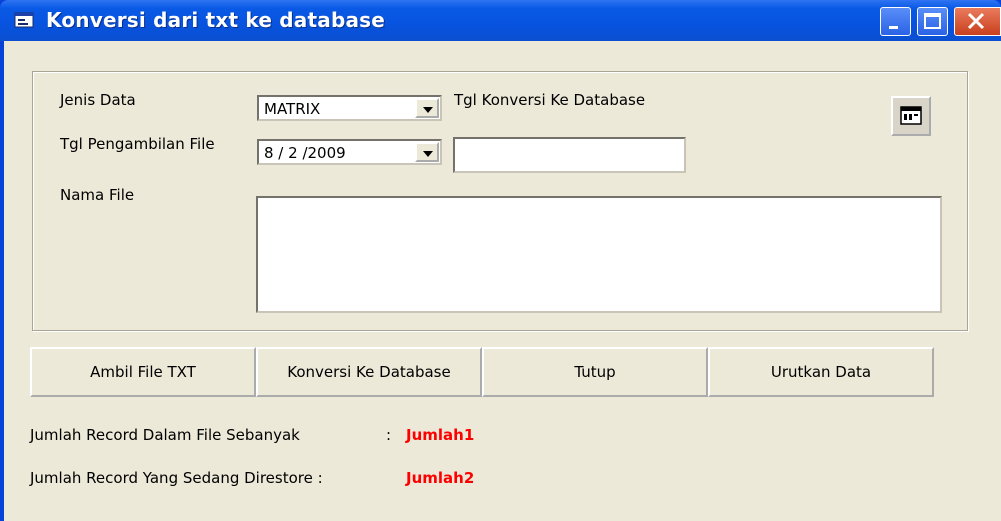 This screenshot has height=521, width=1001. I want to click on close-button, so click(977, 21).